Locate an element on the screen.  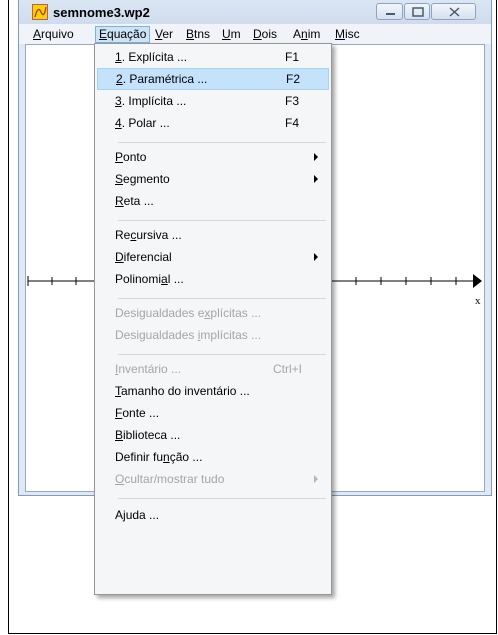
menu-item-implicita: 3. Implícita ... F3 is located at coordinates (213, 101).